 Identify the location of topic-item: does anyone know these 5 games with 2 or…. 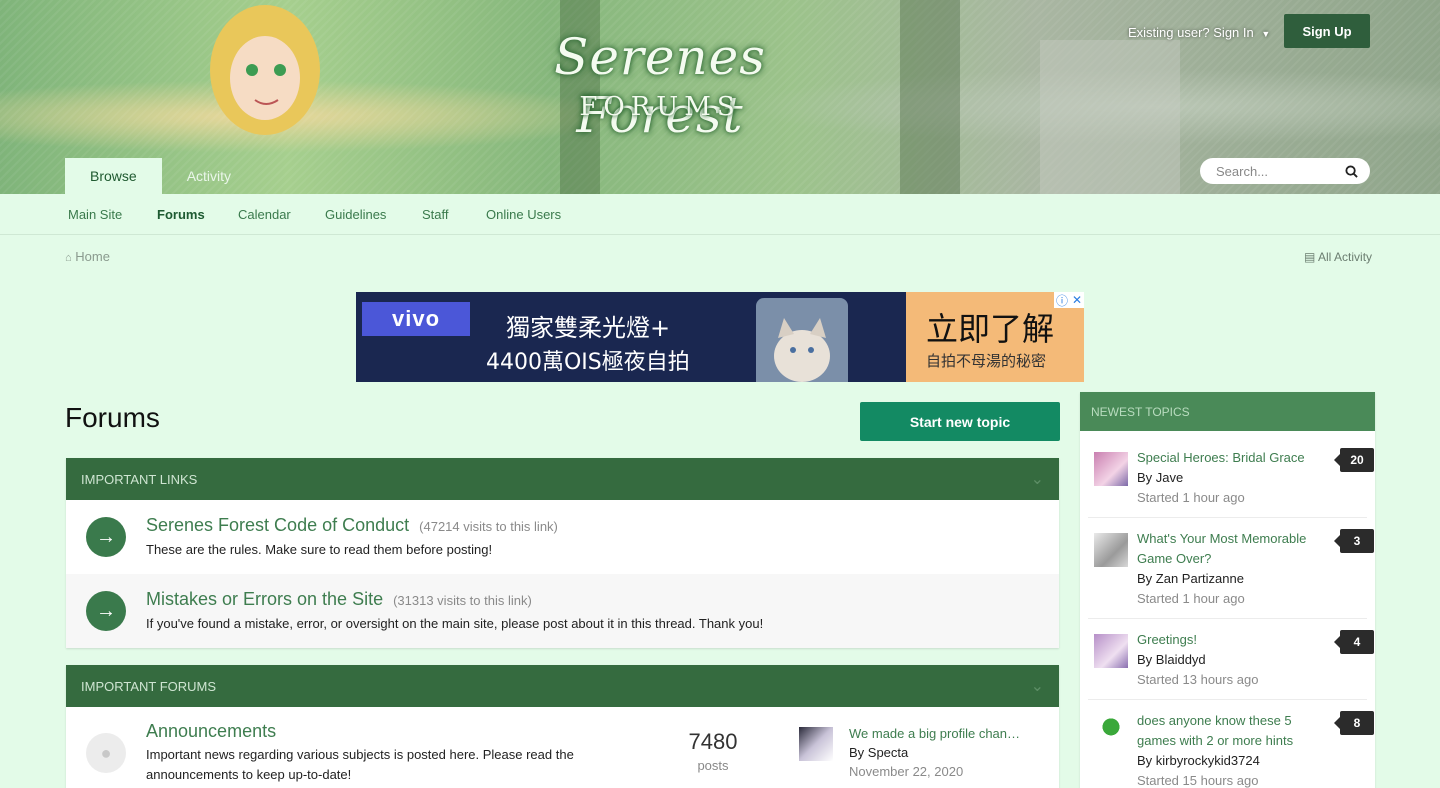
(1231, 745).